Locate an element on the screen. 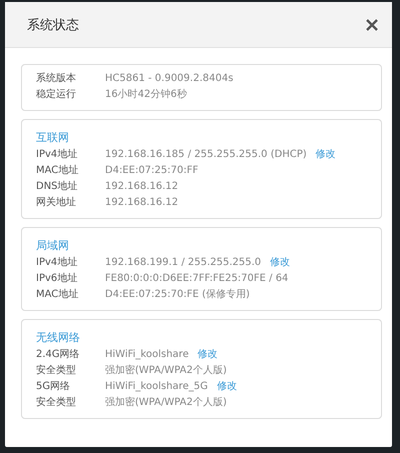  field-value: D4:EE:07:25:70:FF is located at coordinates (151, 171).